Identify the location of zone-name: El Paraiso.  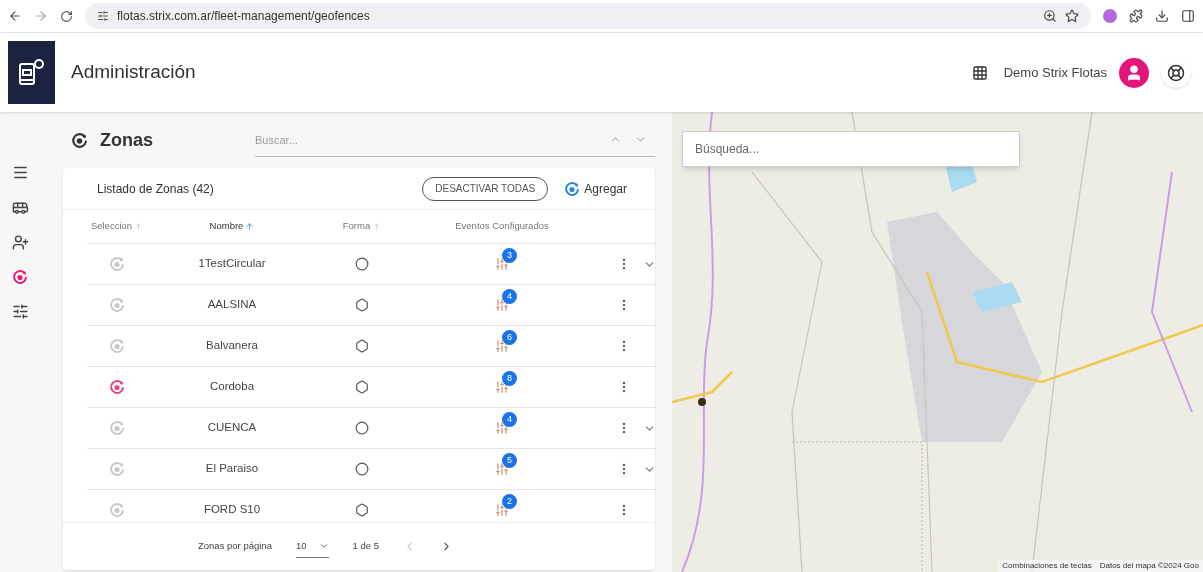
(232, 469).